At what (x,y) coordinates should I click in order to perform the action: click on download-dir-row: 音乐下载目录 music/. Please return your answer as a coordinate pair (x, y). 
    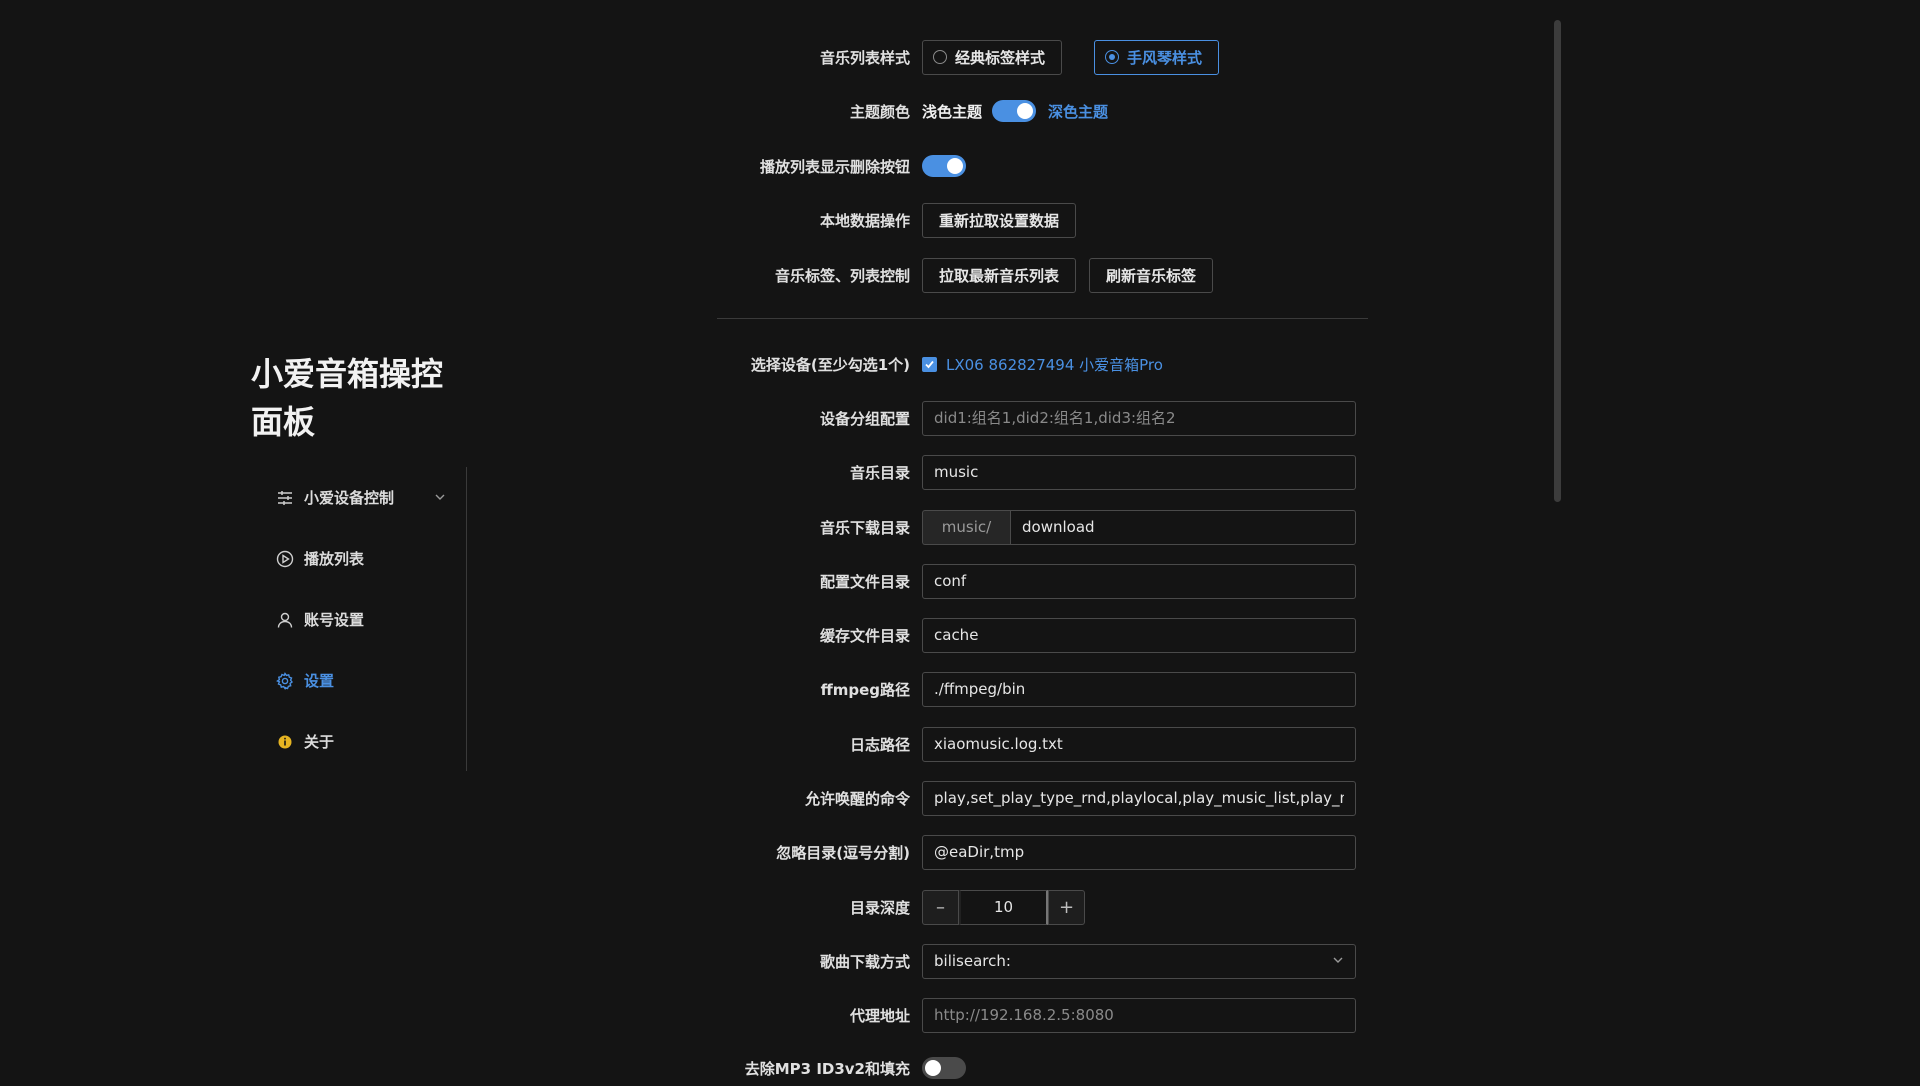
    Looking at the image, I should click on (1034, 527).